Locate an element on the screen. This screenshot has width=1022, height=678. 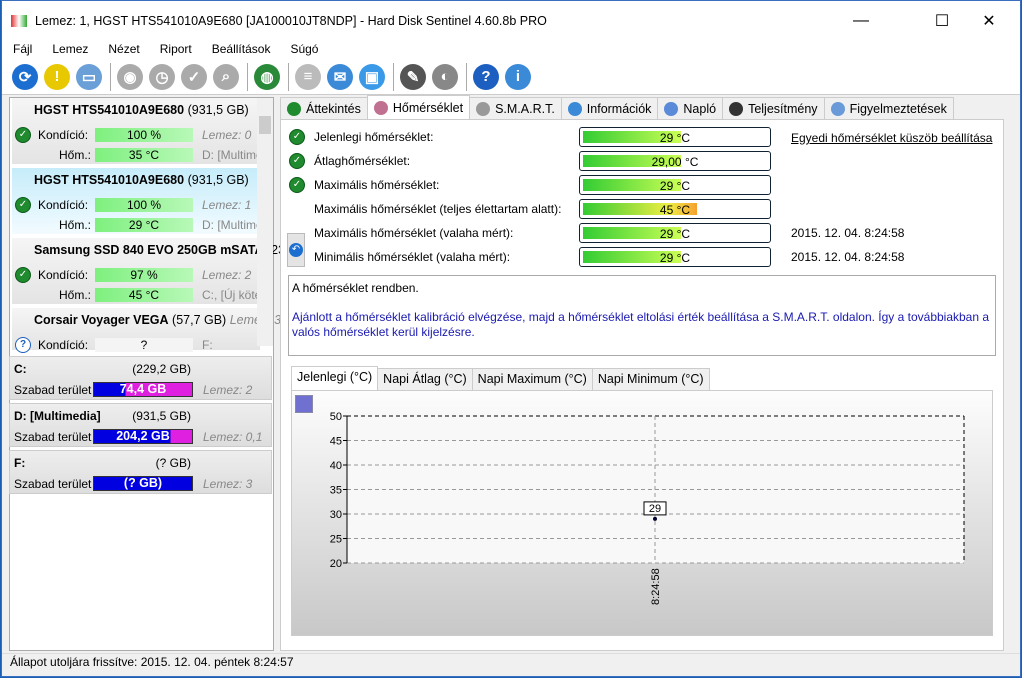
refresh-button: ⟳ is located at coordinates (25, 76).